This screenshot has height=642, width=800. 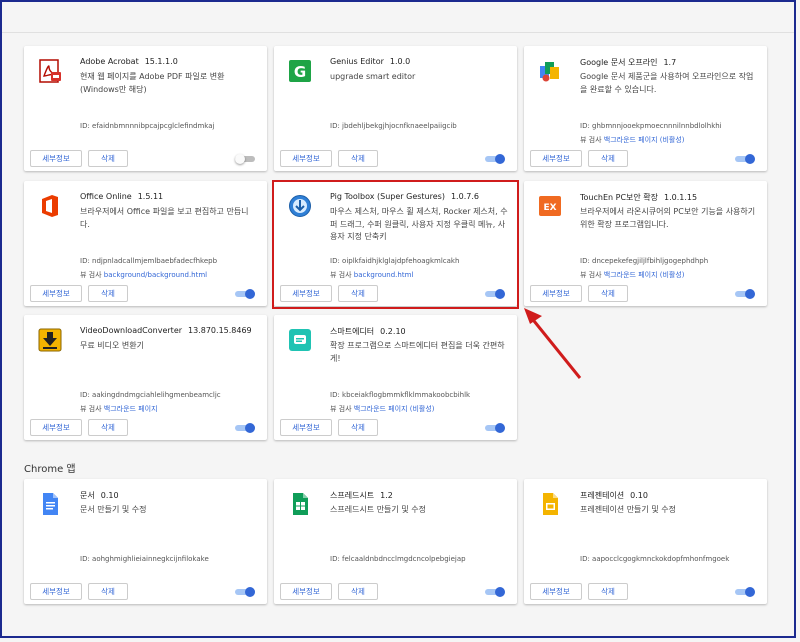 What do you see at coordinates (166, 330) in the screenshot?
I see `extension-name: VideoDownloadConverter 13.870.15.8469` at bounding box center [166, 330].